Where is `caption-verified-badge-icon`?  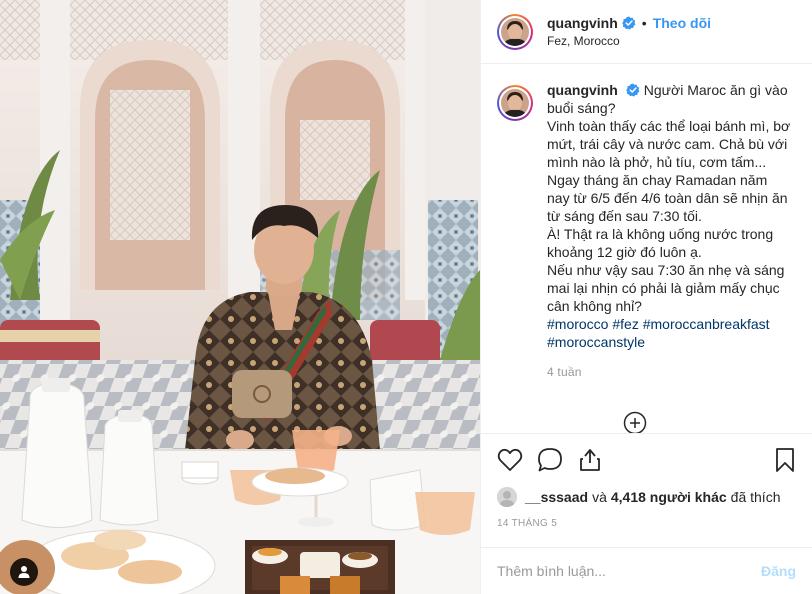 caption-verified-badge-icon is located at coordinates (632, 90).